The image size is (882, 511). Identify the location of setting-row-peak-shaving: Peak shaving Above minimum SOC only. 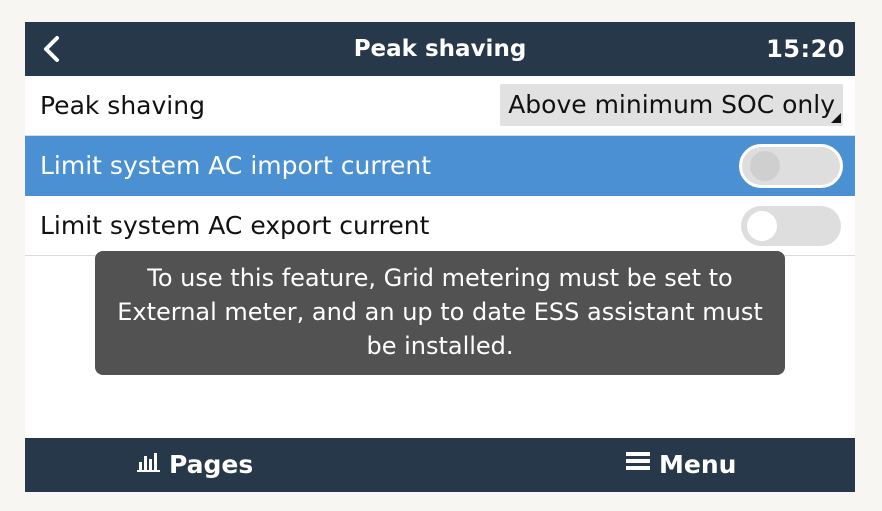
(440, 106).